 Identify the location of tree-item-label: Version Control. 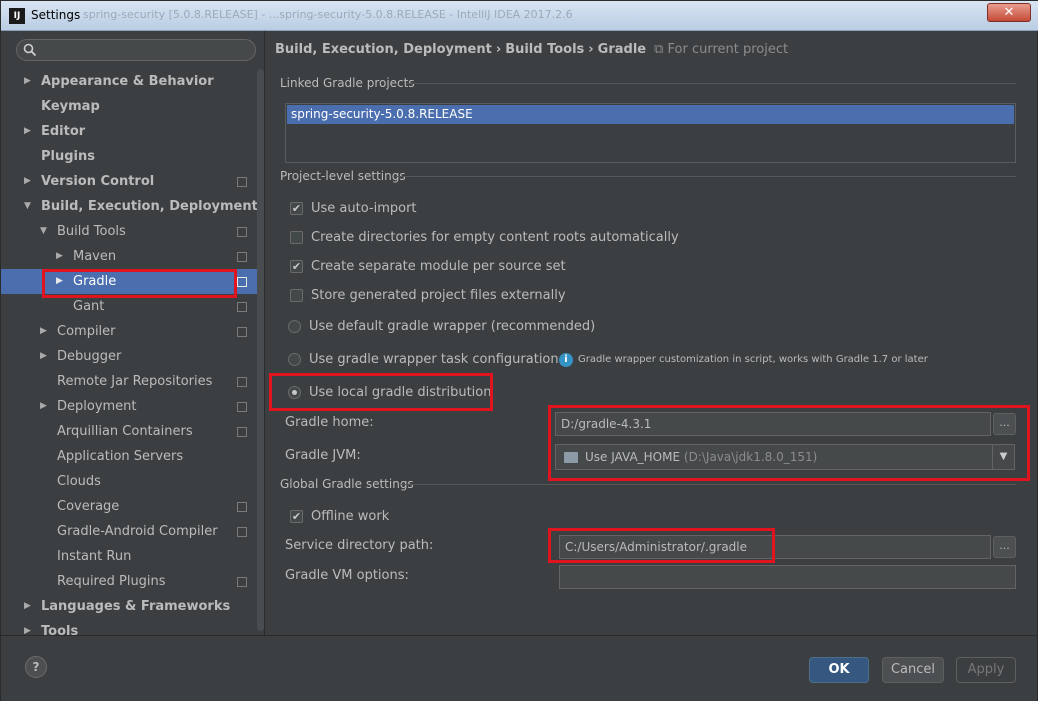
(98, 181).